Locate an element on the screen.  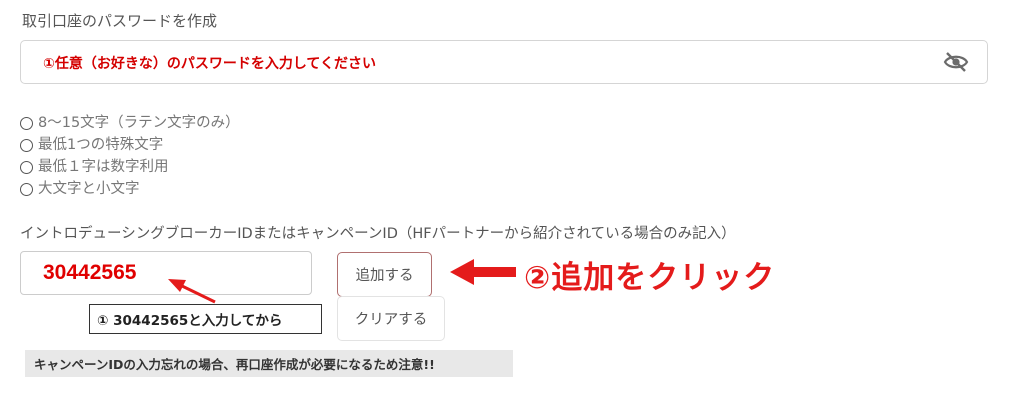
annotation-input-note: ① 30442565と入力してから is located at coordinates (205, 319).